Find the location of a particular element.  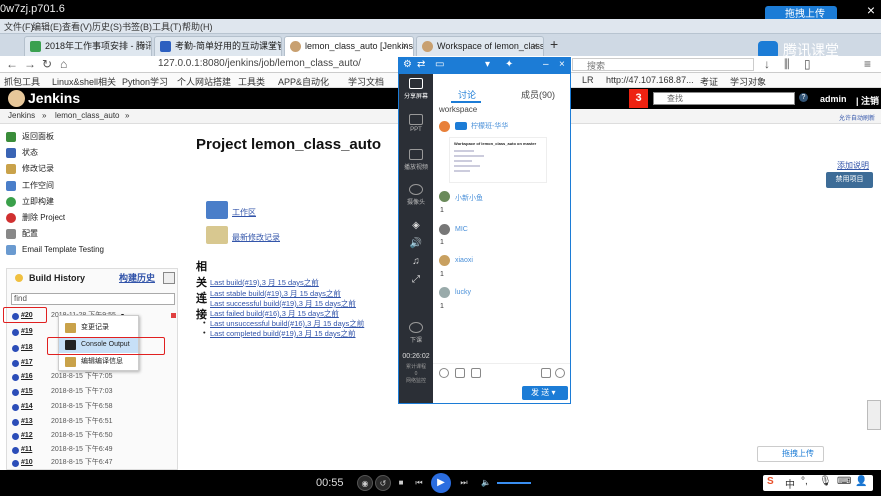

bookmark-item: APP&自动化 is located at coordinates (303, 81).